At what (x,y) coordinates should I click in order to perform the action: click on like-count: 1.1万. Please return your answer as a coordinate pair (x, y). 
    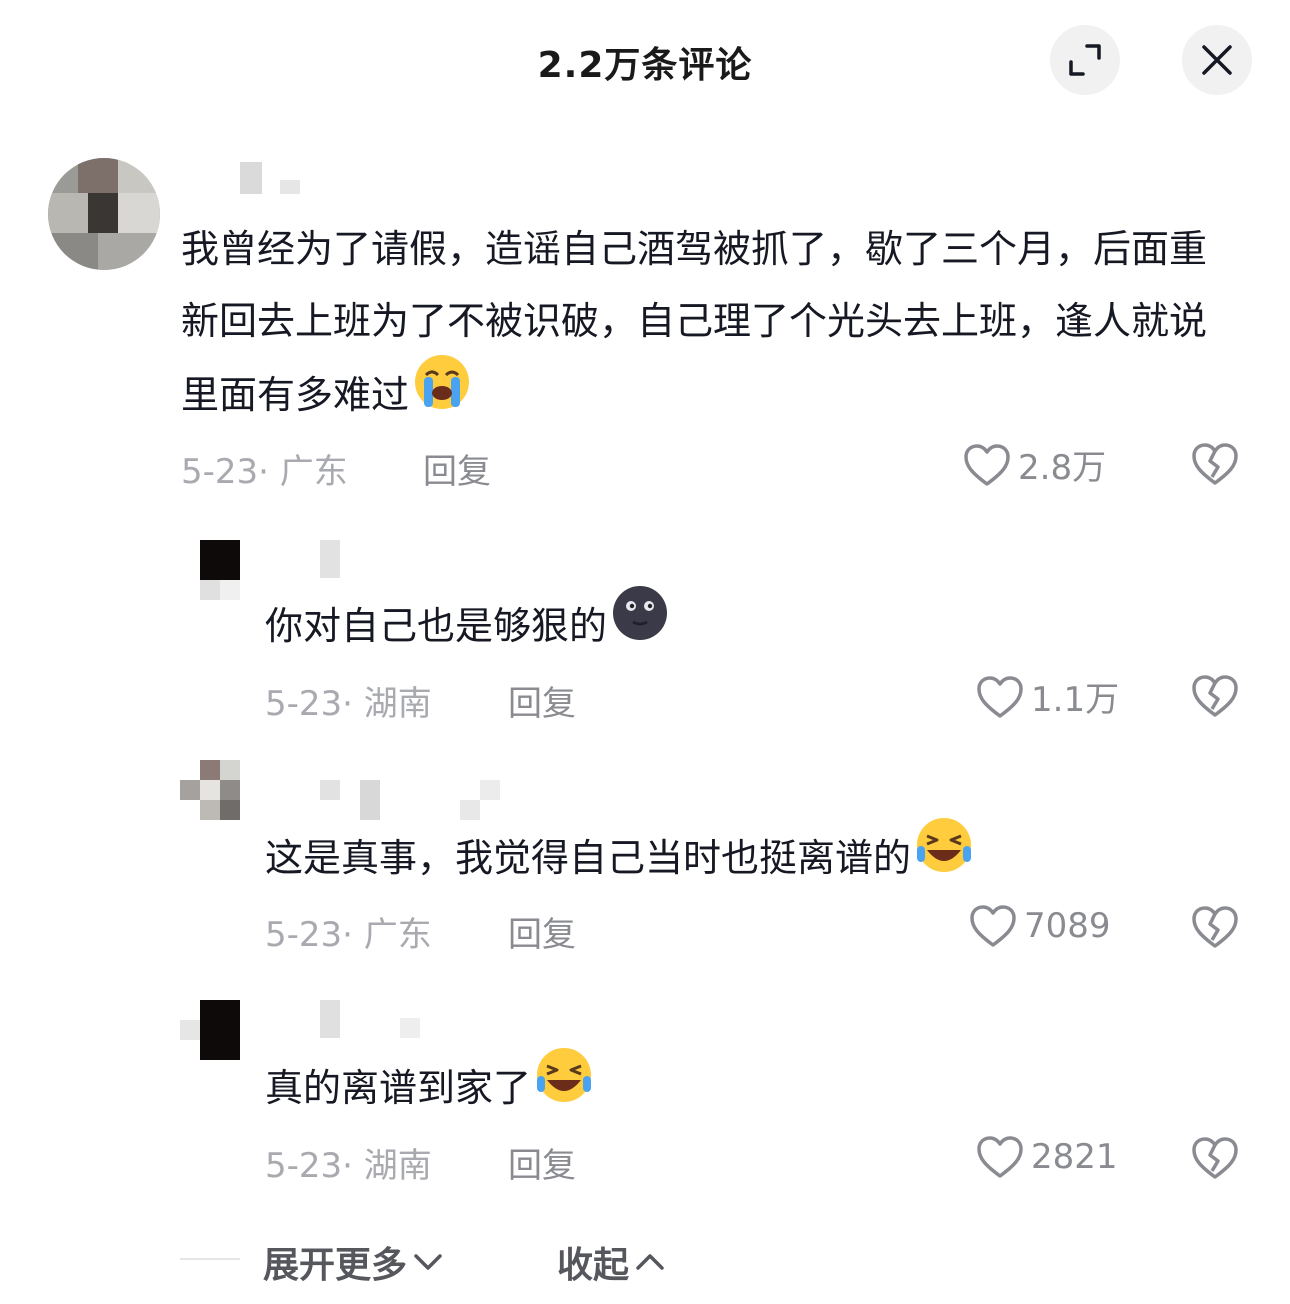
    Looking at the image, I should click on (1075, 700).